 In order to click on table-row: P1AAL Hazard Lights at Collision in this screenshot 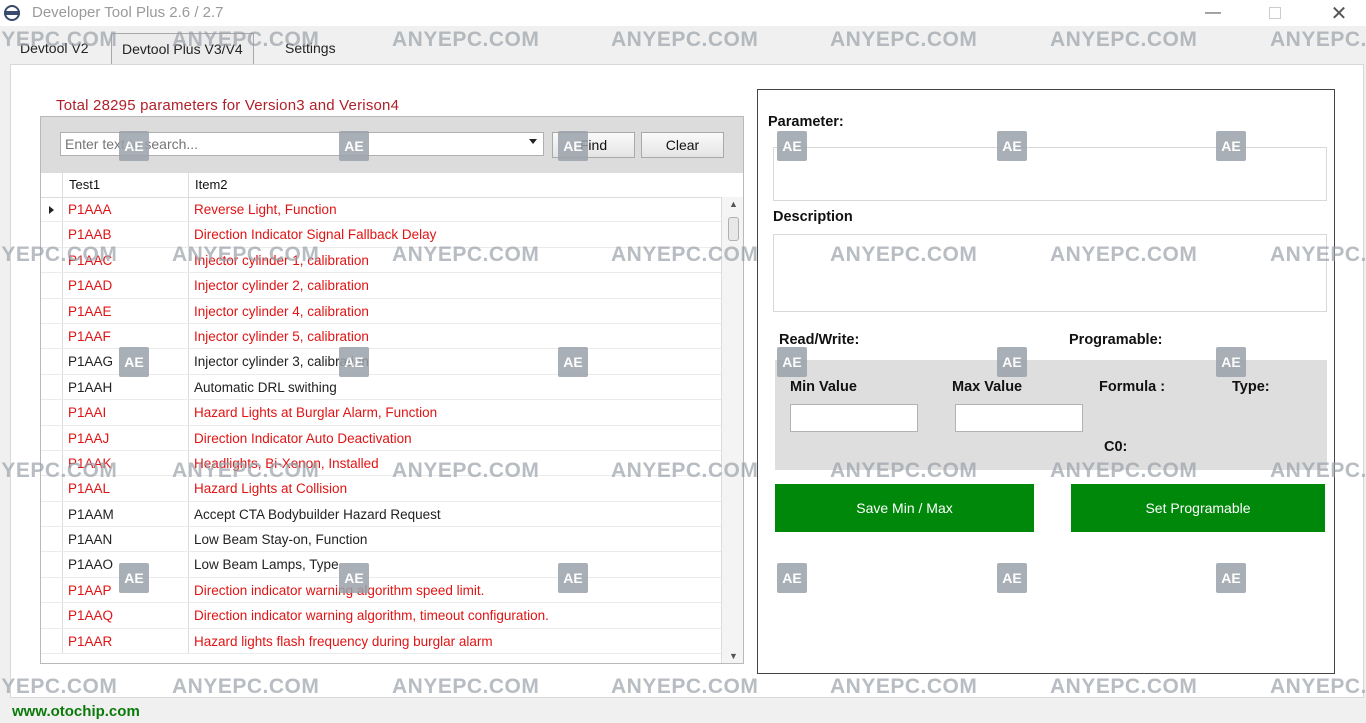, I will do `click(381, 489)`.